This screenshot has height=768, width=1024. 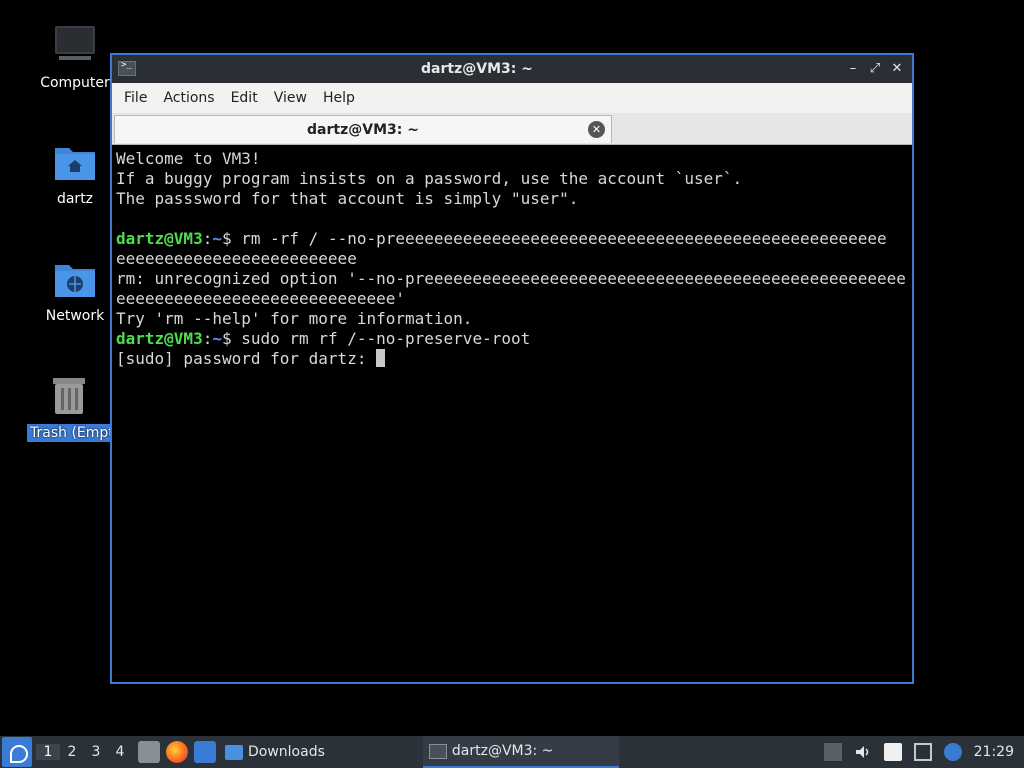 I want to click on task-downloads: Downloads, so click(x=275, y=752).